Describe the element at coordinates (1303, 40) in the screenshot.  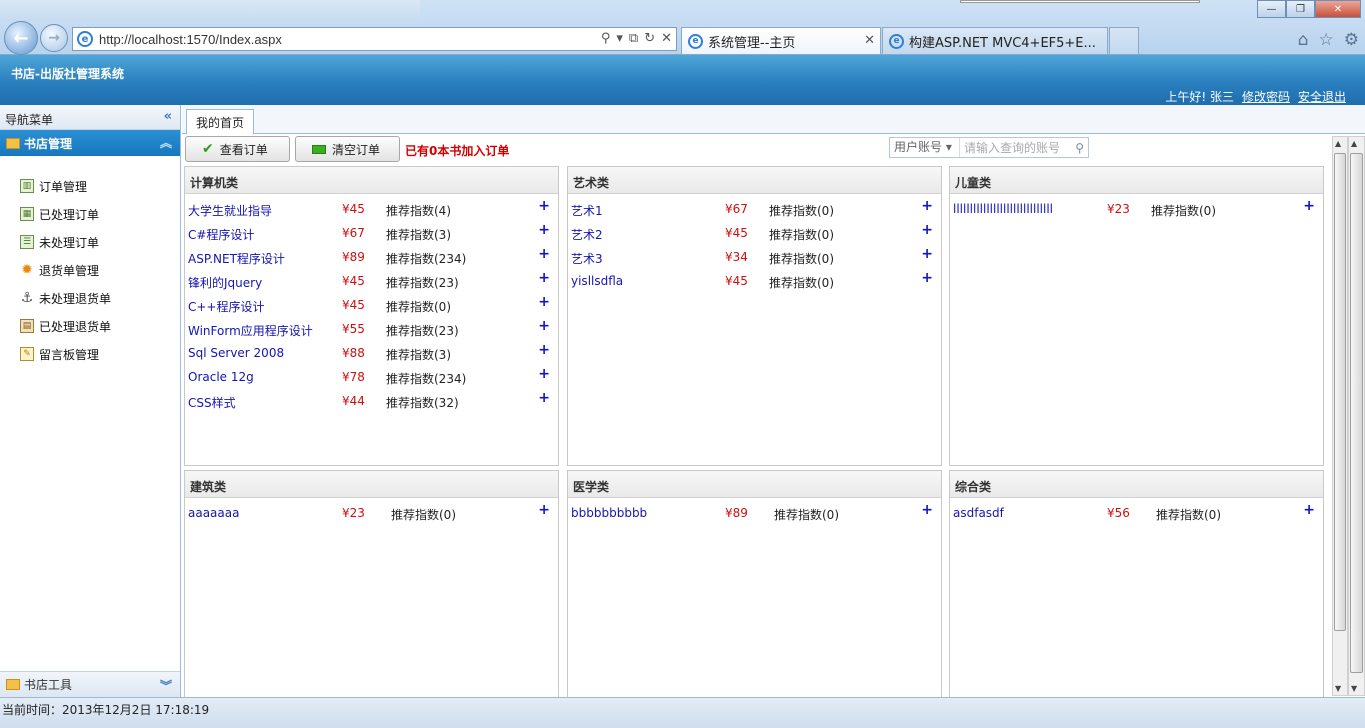
I see `home-icon: ⌂` at that location.